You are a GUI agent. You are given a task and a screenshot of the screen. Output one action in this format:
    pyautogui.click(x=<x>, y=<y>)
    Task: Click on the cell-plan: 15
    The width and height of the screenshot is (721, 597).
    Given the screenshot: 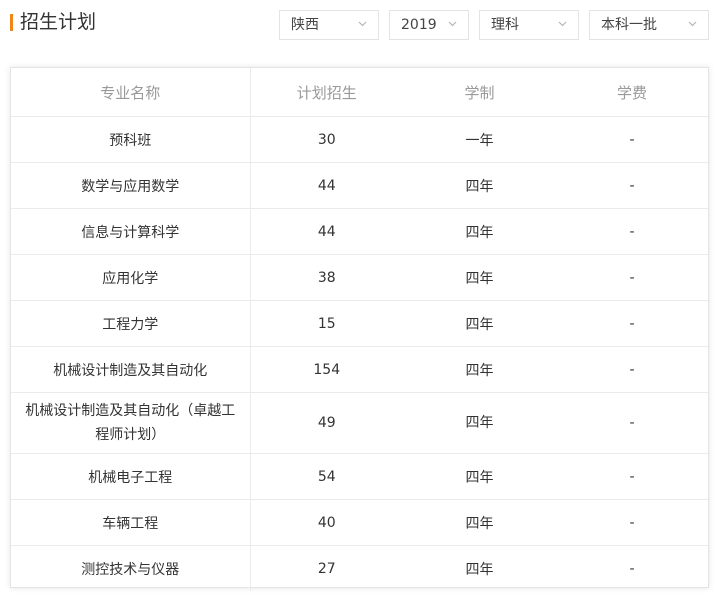 What is the action you would take?
    pyautogui.click(x=326, y=323)
    